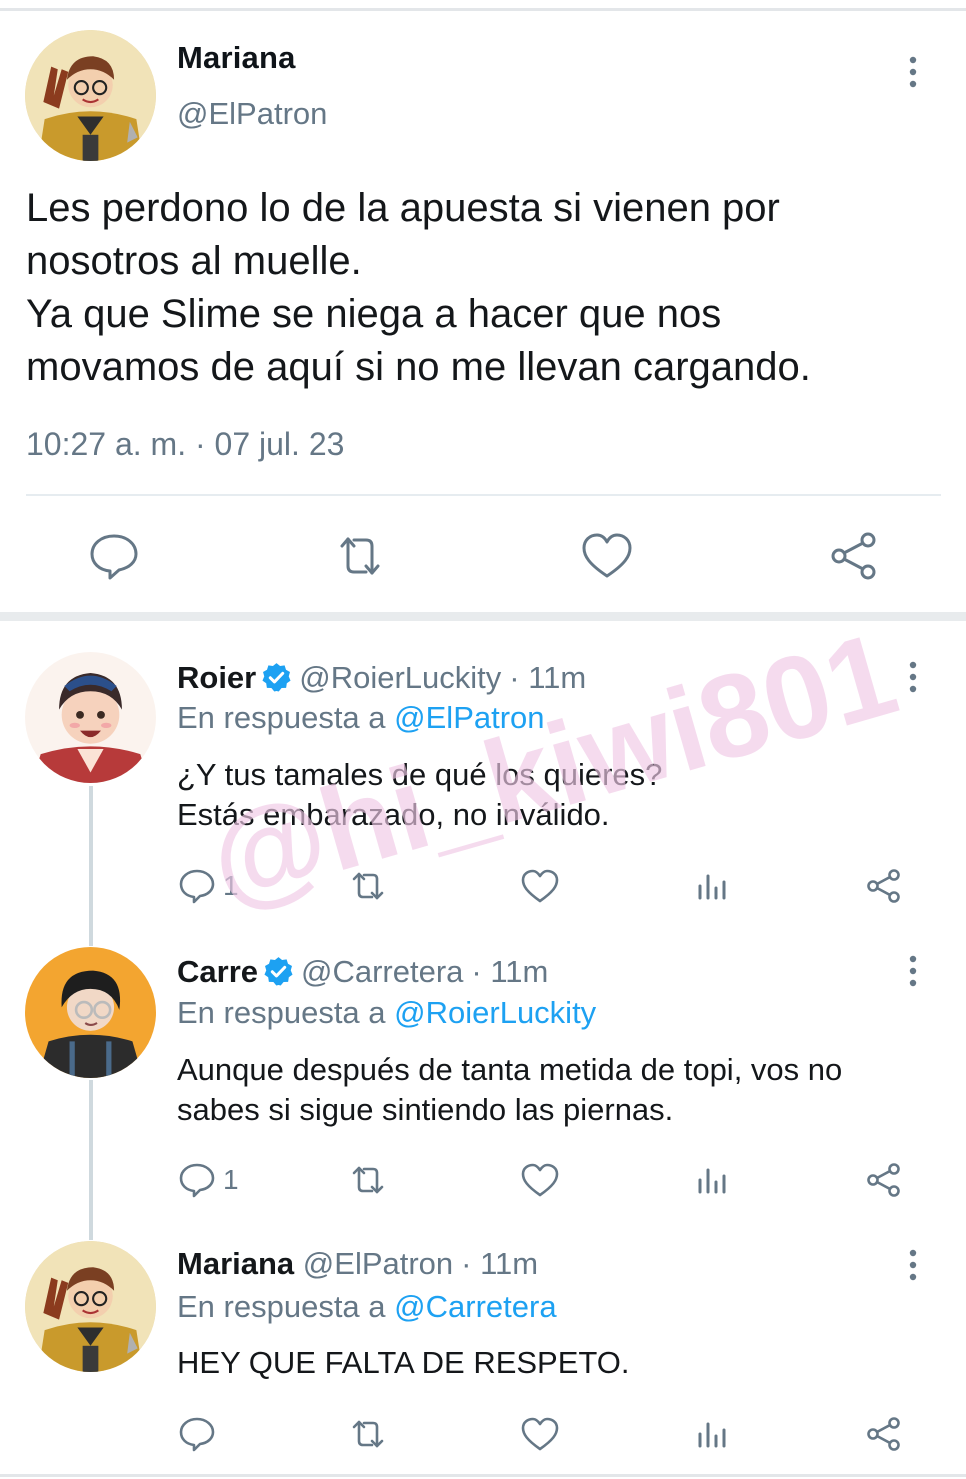 This screenshot has height=1479, width=966. I want to click on reply-header: Roier @RoierLuckity · 11m, so click(381, 678).